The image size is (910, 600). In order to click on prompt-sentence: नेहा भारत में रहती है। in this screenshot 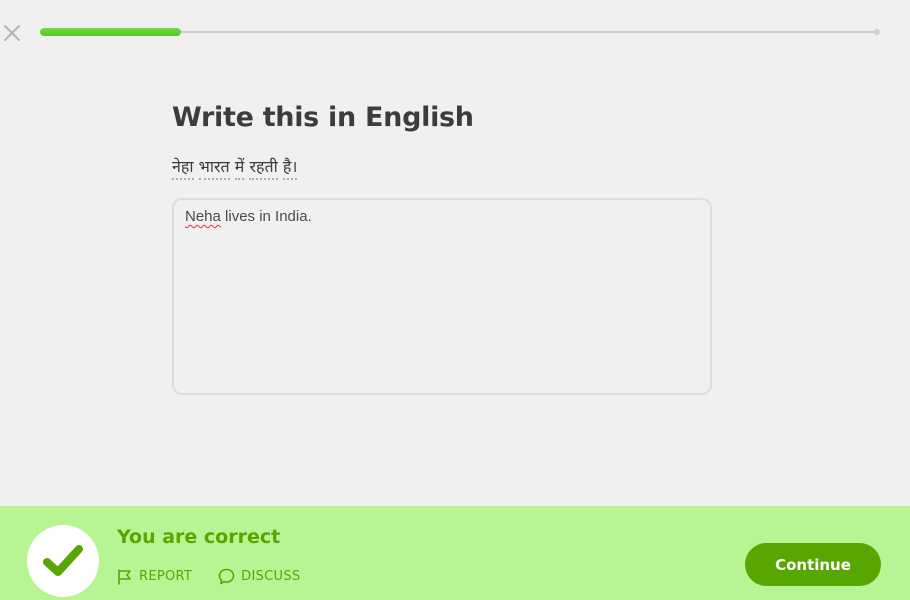, I will do `click(235, 167)`.